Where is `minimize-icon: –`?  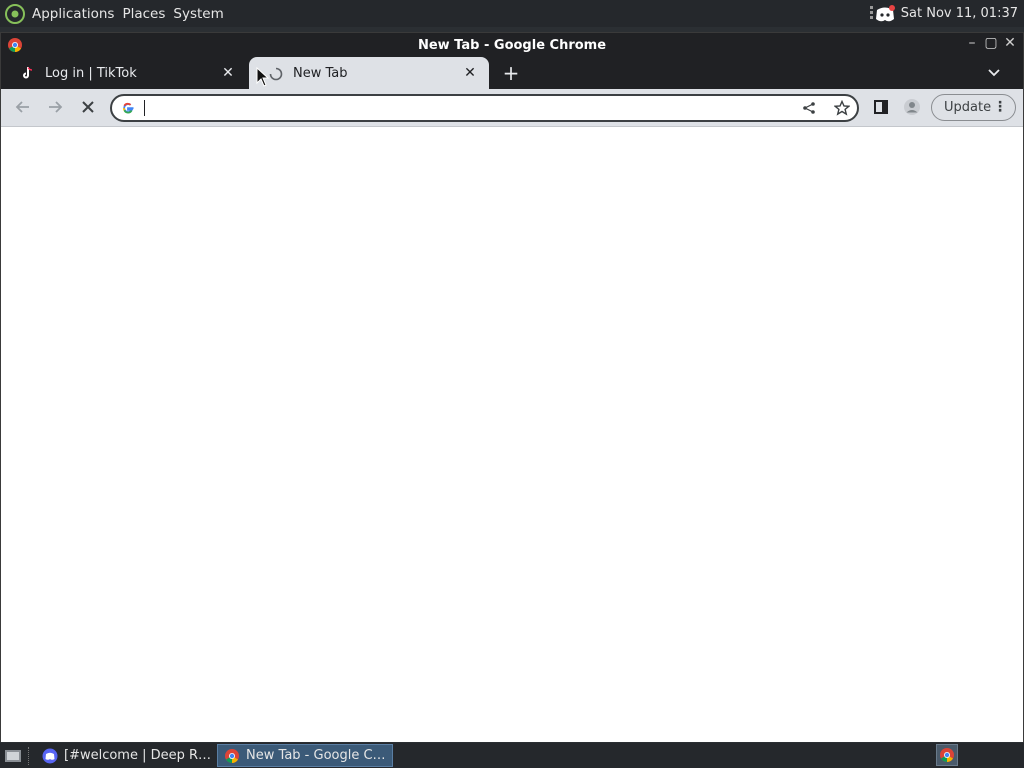 minimize-icon: – is located at coordinates (972, 43).